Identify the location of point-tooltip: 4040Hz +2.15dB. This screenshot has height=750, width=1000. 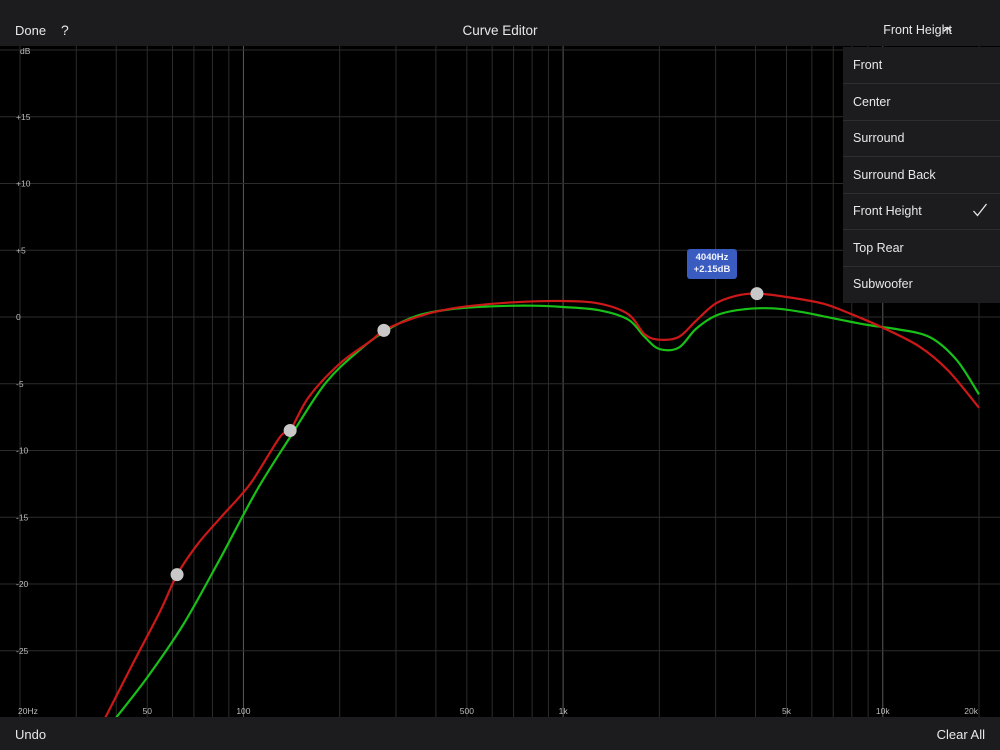
(712, 264).